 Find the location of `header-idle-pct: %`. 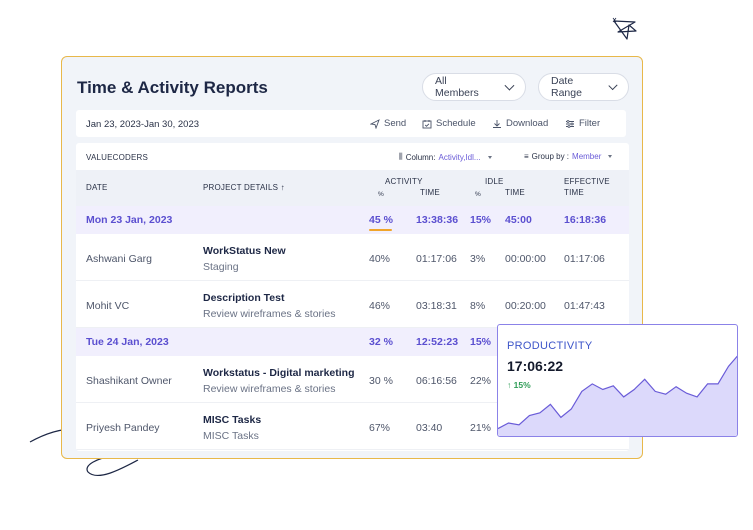

header-idle-pct: % is located at coordinates (478, 194).